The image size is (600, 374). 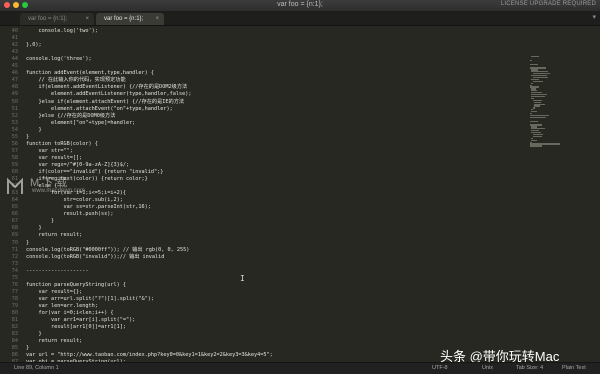 What do you see at coordinates (76, 285) in the screenshot?
I see `code-line: function parseQueryString(url) {` at bounding box center [76, 285].